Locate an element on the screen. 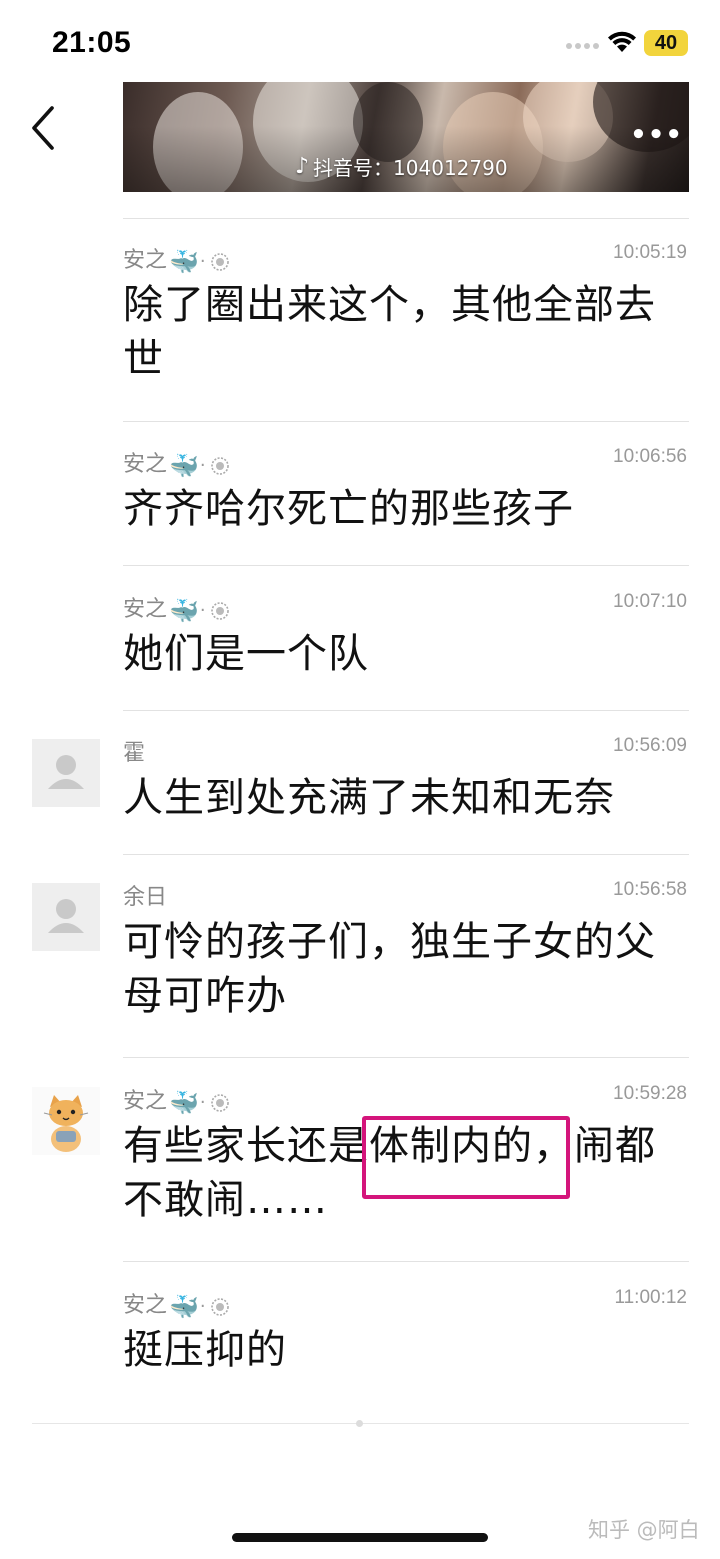 This screenshot has height=1559, width=720. chat-message: 安之🐳· 10:05:19 除了圈出来这个，其他全部去世 is located at coordinates (406, 322).